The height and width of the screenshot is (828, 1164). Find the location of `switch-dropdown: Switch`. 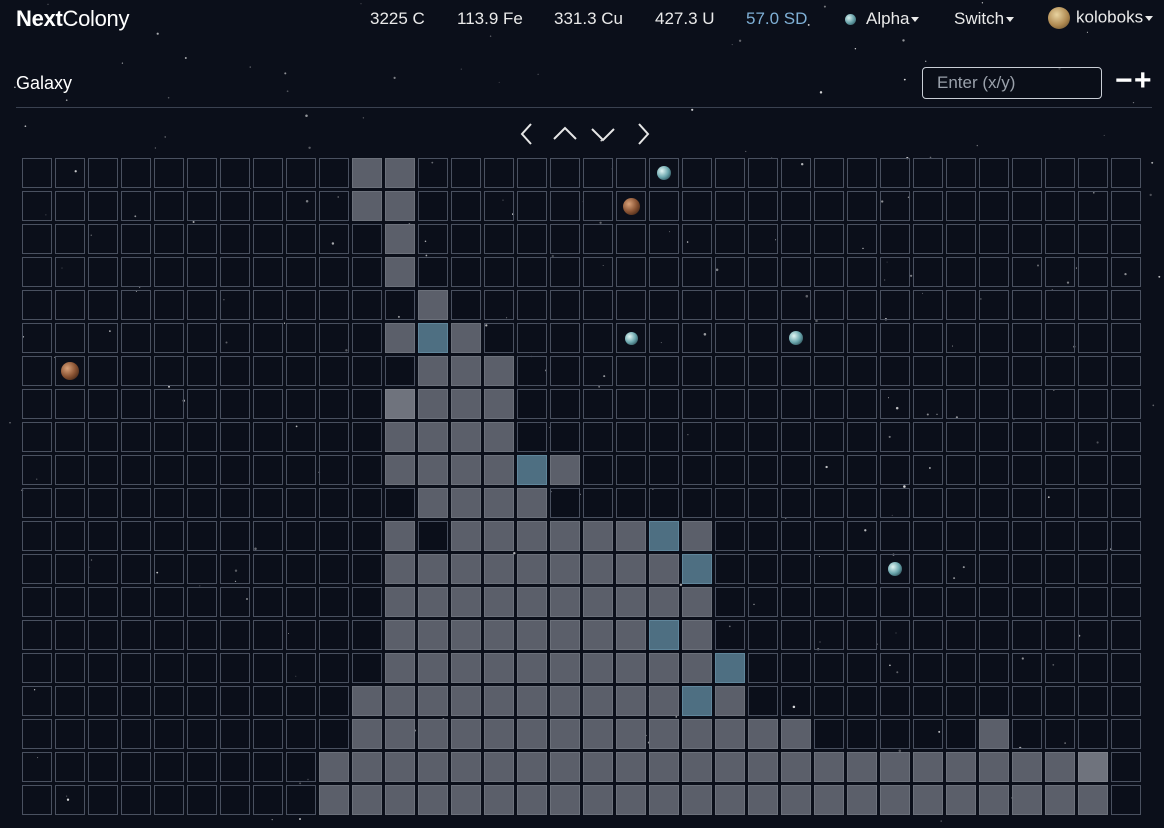

switch-dropdown: Switch is located at coordinates (984, 19).